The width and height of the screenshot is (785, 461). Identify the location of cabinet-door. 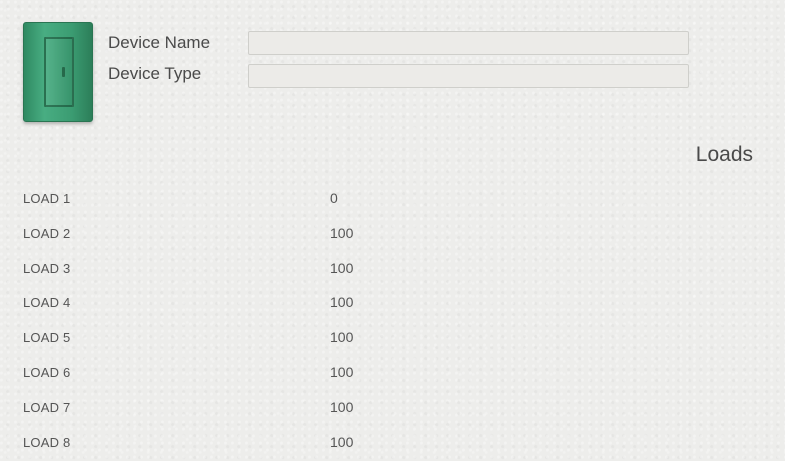
(59, 72).